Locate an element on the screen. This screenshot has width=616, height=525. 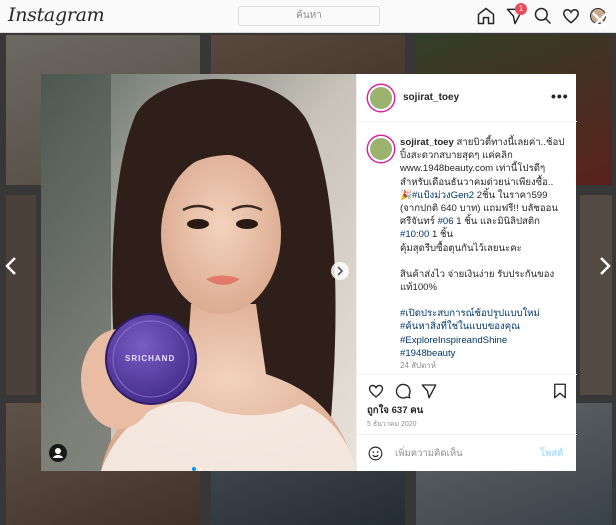
tagged-users-icon is located at coordinates (58, 453).